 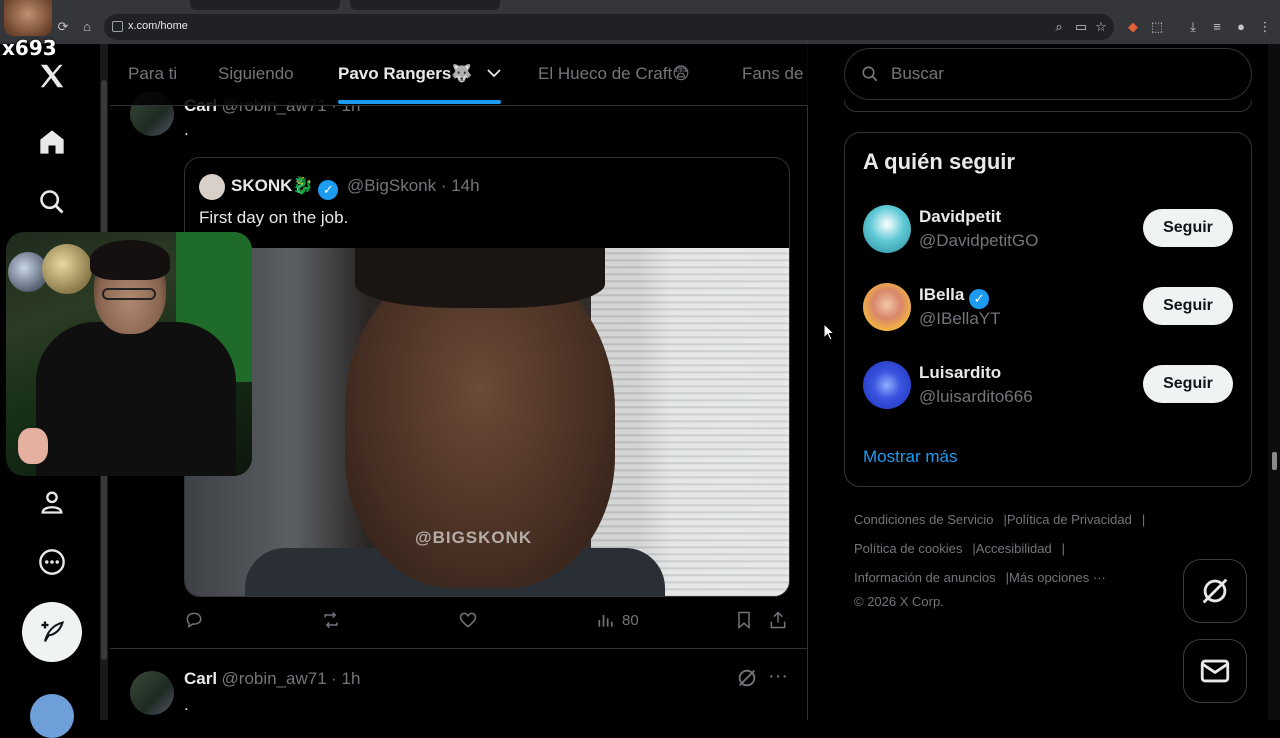 I want to click on streamer-badge: x693, so click(x=28, y=30).